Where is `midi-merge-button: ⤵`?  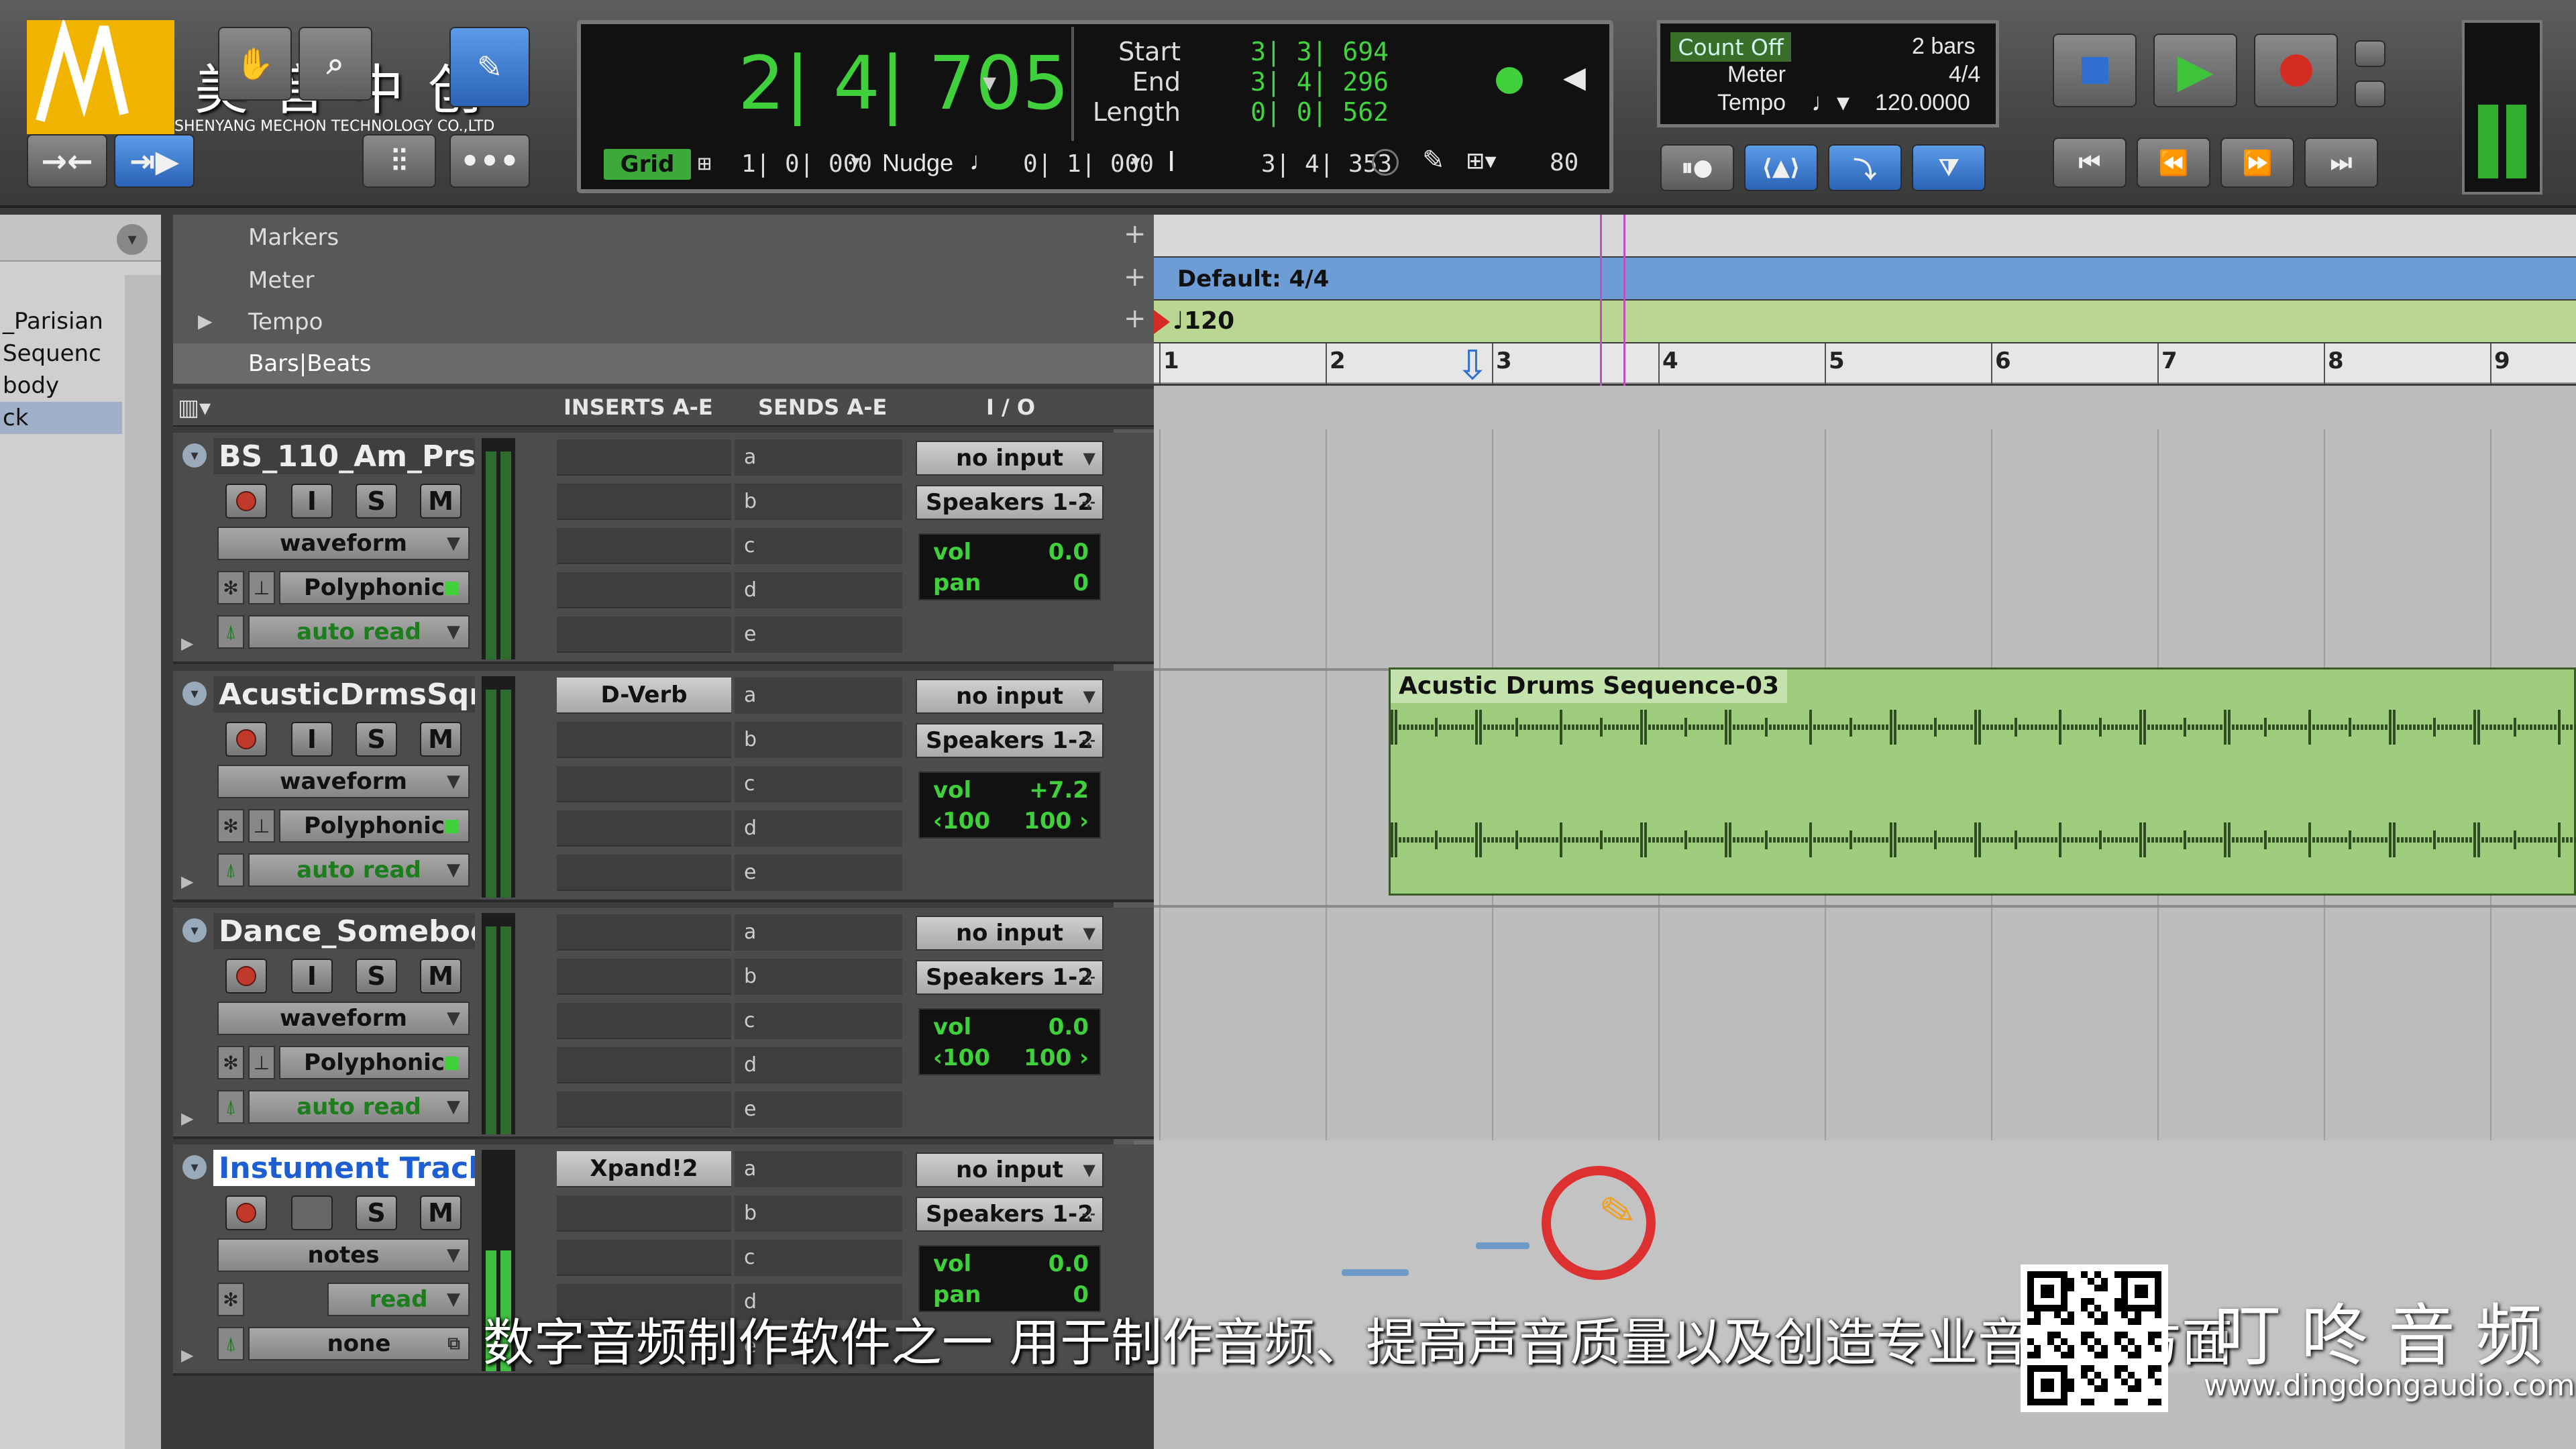 midi-merge-button: ⤵ is located at coordinates (1865, 167).